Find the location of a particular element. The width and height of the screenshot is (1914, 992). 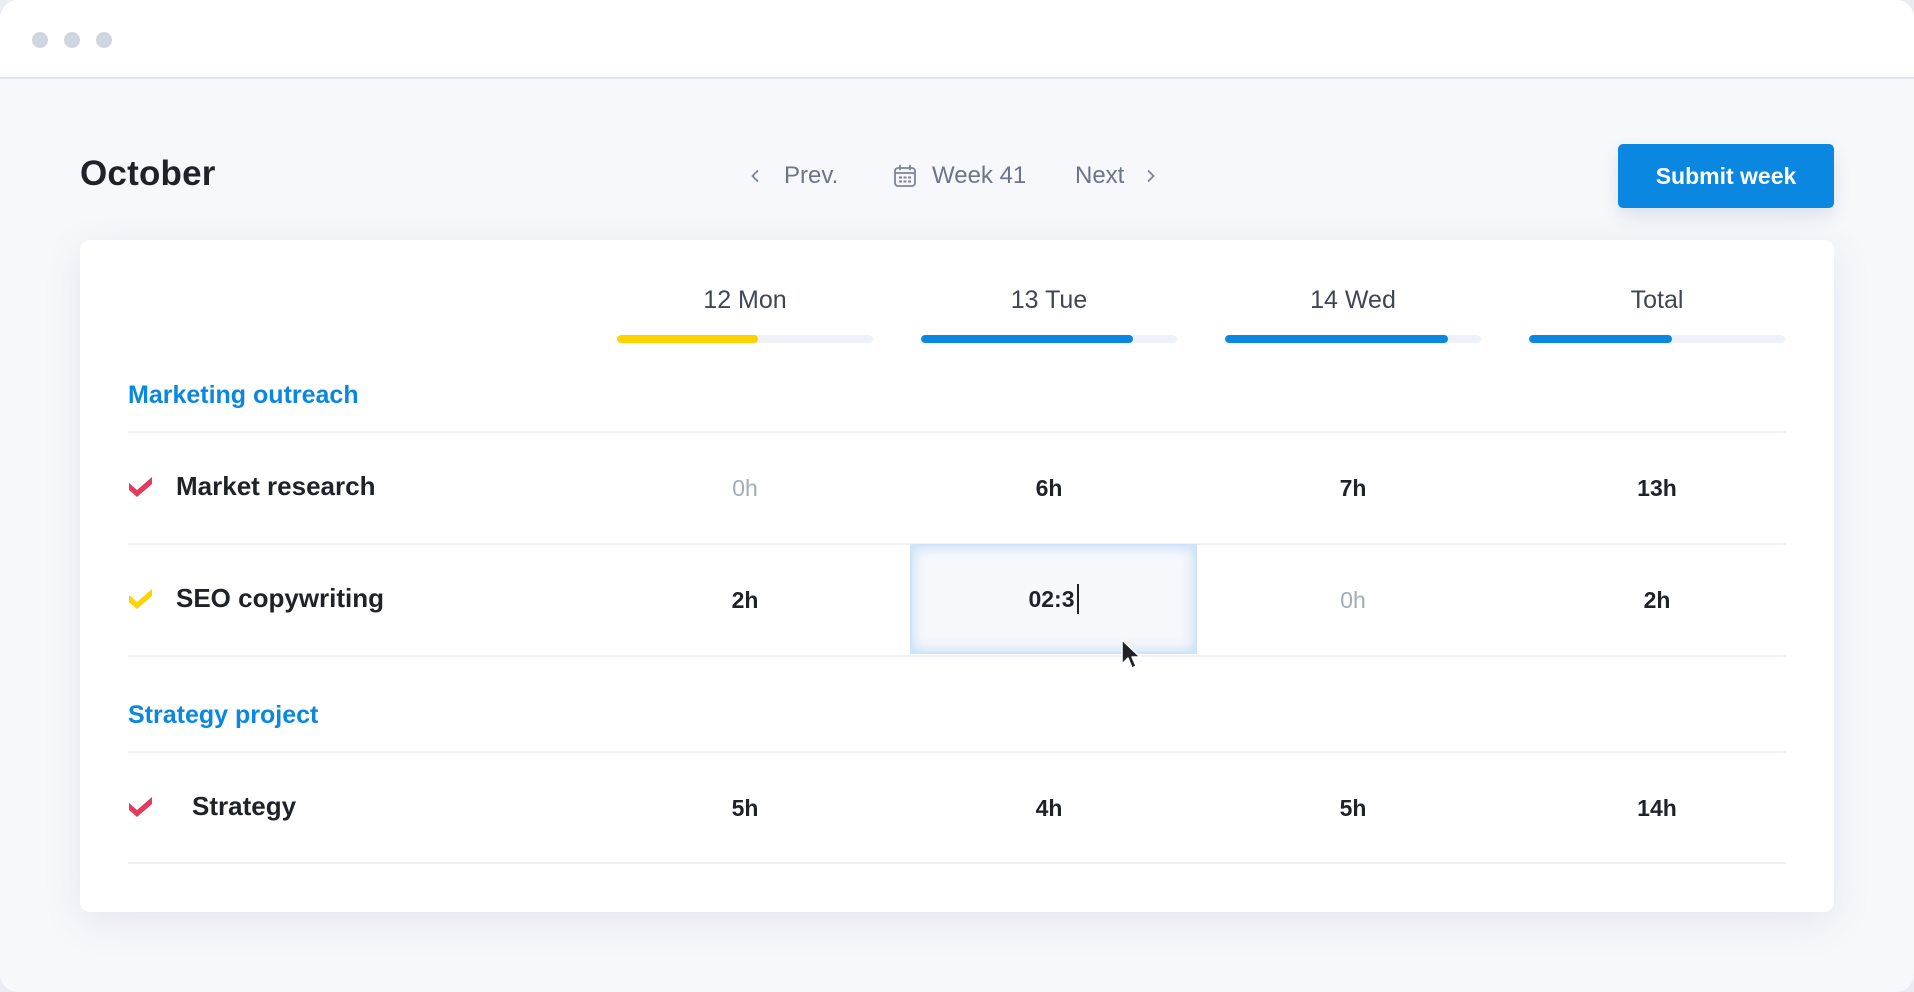

window-minimize-dot is located at coordinates (72, 40).